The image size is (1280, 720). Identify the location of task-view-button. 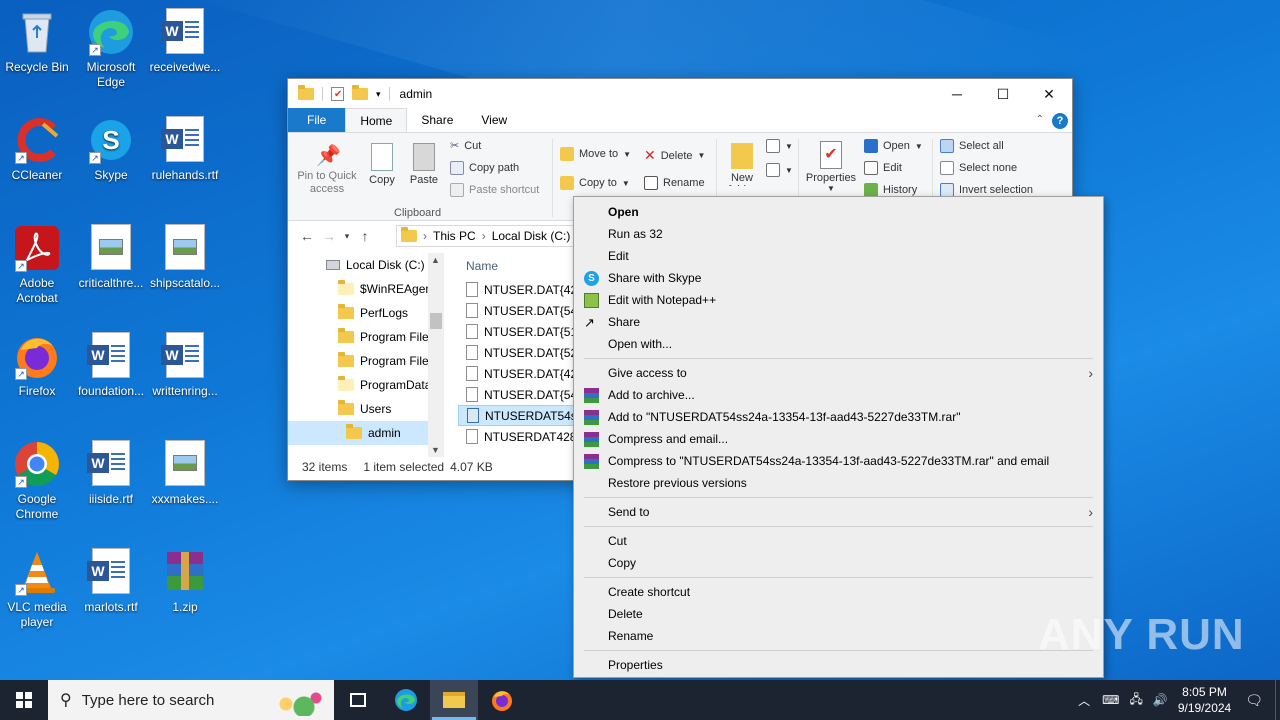
(358, 700).